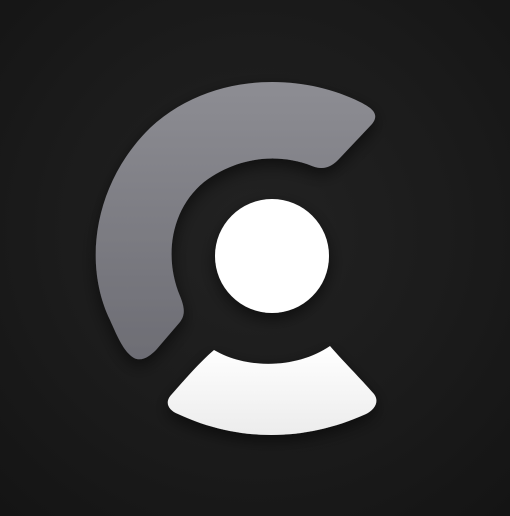 This screenshot has height=516, width=510. I want to click on body-shape, so click(272, 390).